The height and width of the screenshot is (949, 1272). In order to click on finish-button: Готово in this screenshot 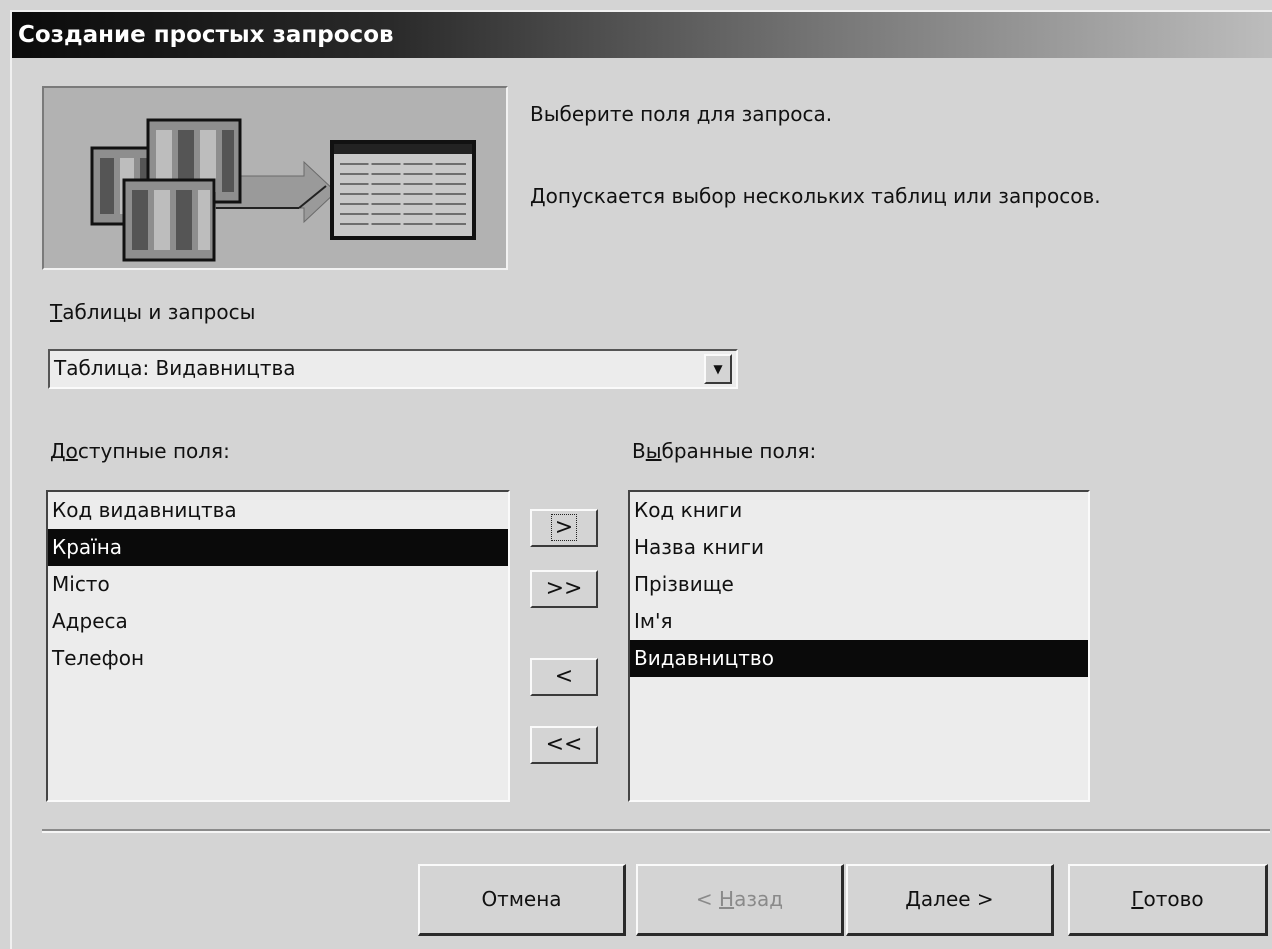, I will do `click(1168, 900)`.